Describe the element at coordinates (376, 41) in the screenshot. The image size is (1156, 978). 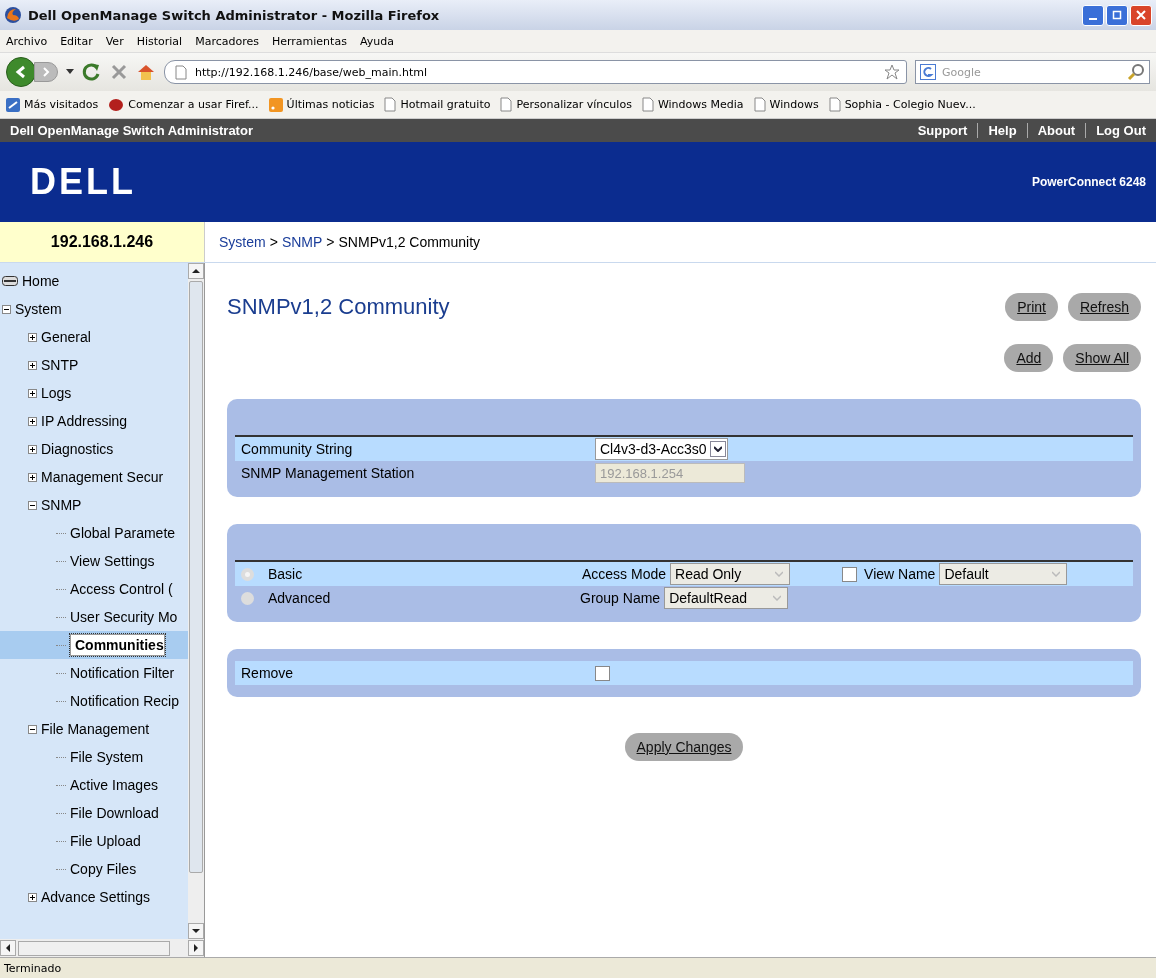
I see `menu-item: Ayuda` at that location.